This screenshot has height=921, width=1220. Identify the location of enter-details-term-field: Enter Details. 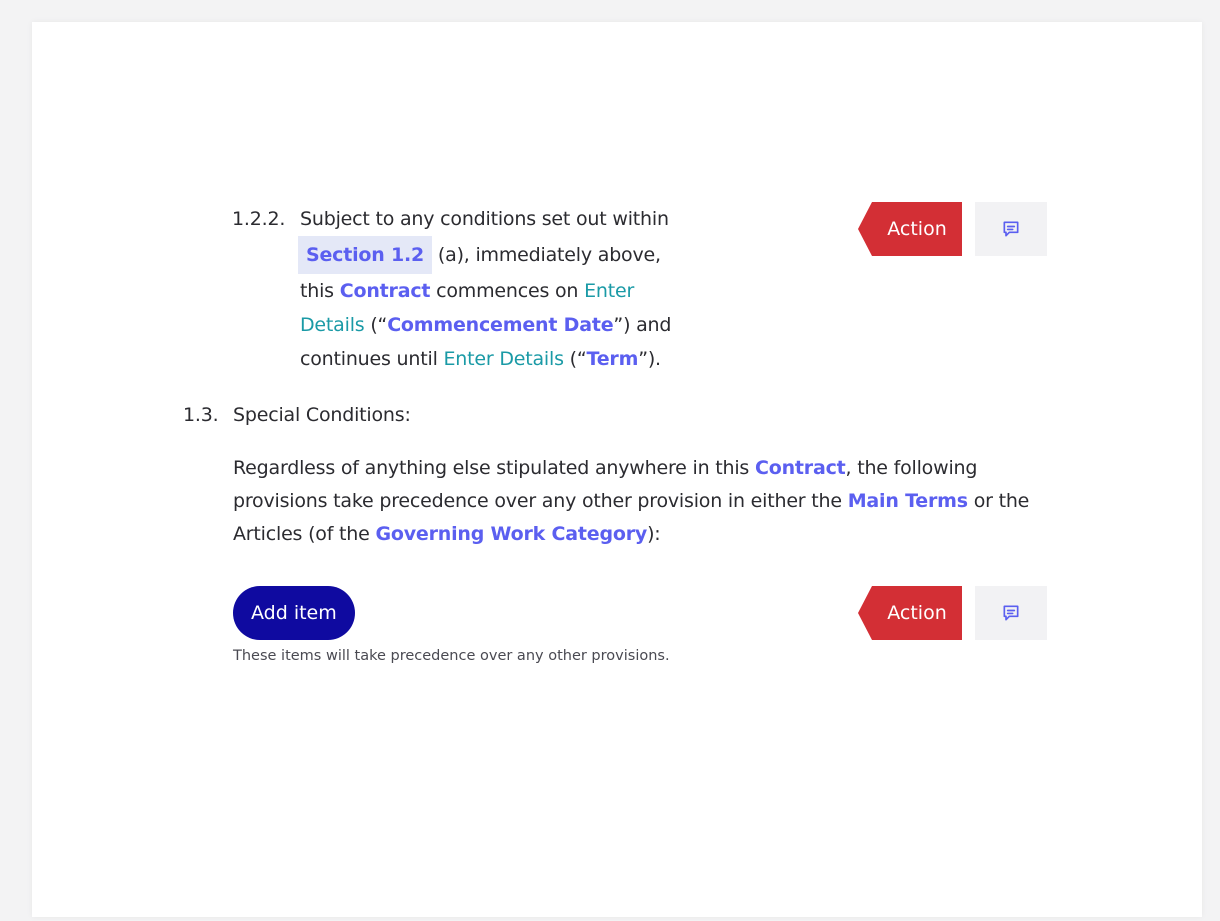
(503, 359).